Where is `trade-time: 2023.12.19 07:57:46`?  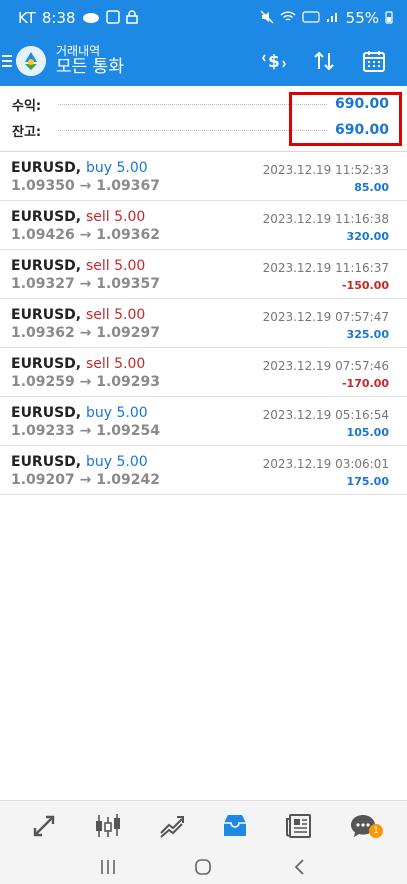
trade-time: 2023.12.19 07:57:46 is located at coordinates (325, 366).